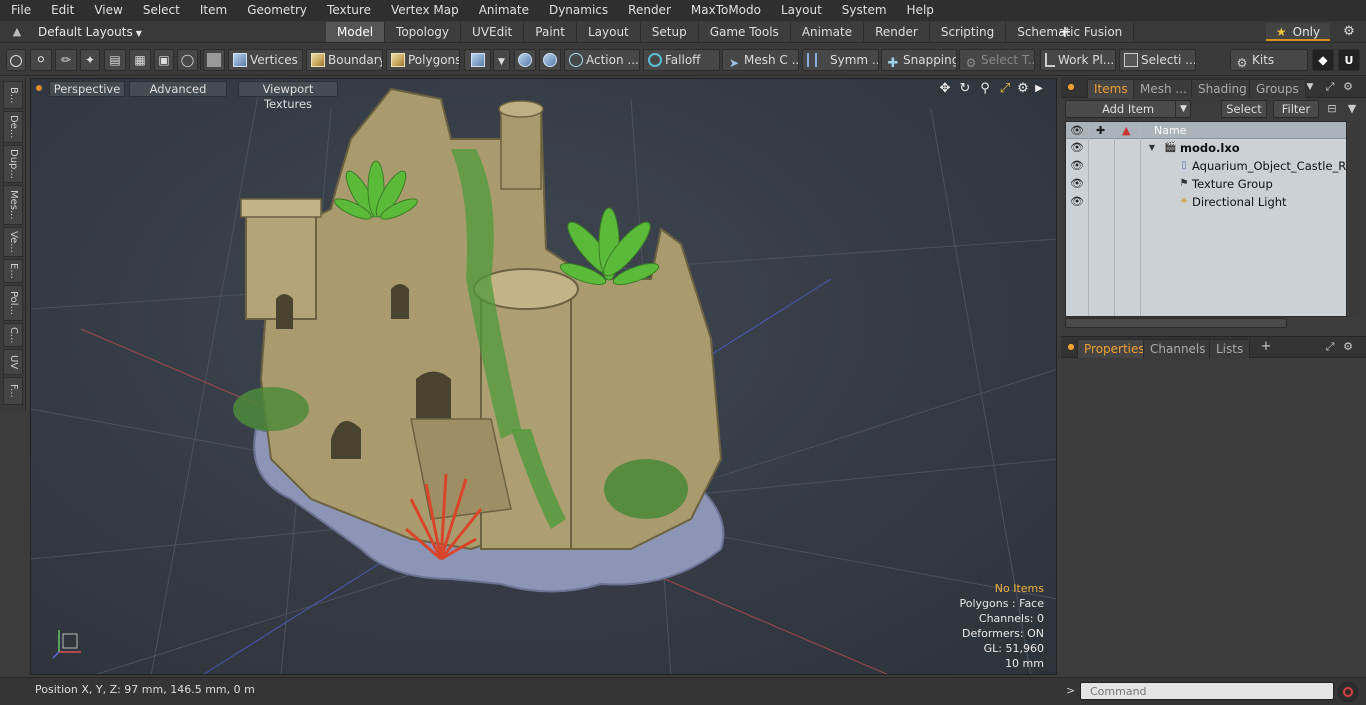 The height and width of the screenshot is (705, 1366). What do you see at coordinates (1070, 691) in the screenshot?
I see `command-history-arrow-icon: >` at bounding box center [1070, 691].